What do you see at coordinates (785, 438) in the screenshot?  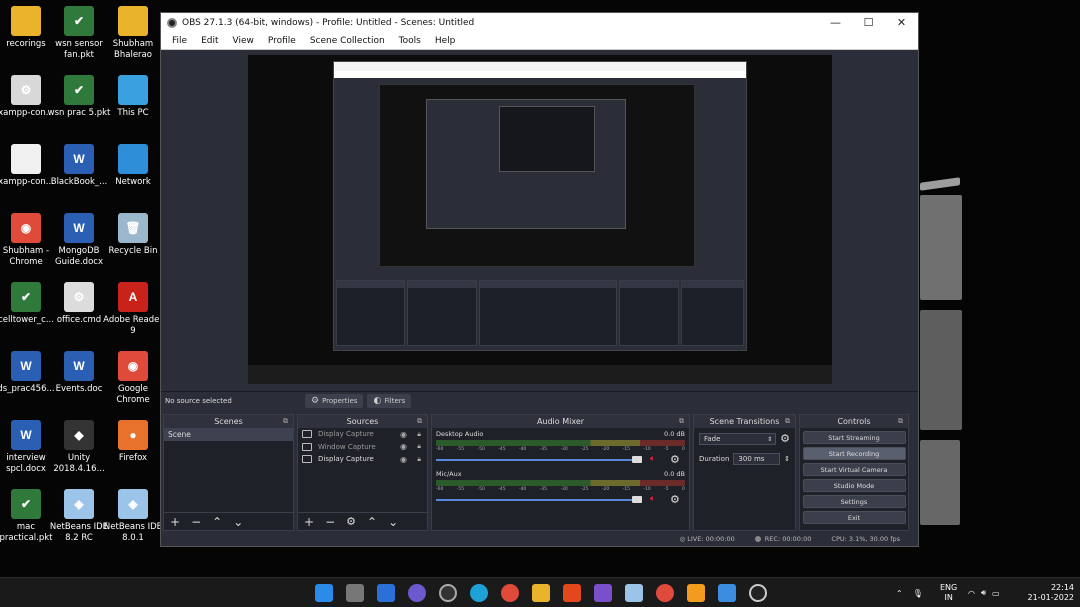 I see `transition-gear-icon: ⚙` at bounding box center [785, 438].